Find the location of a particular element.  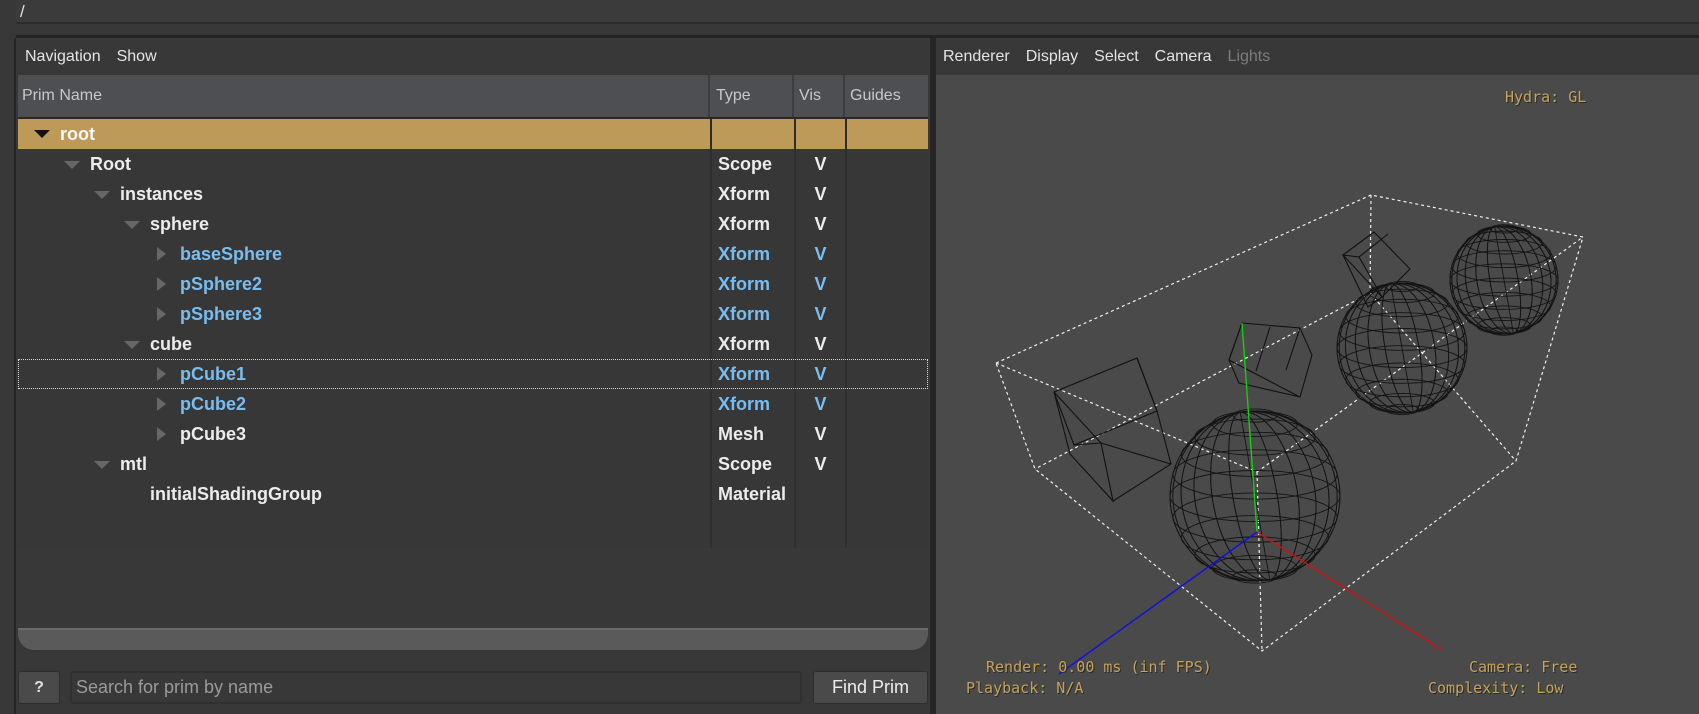

spheres-group is located at coordinates (1364, 404).